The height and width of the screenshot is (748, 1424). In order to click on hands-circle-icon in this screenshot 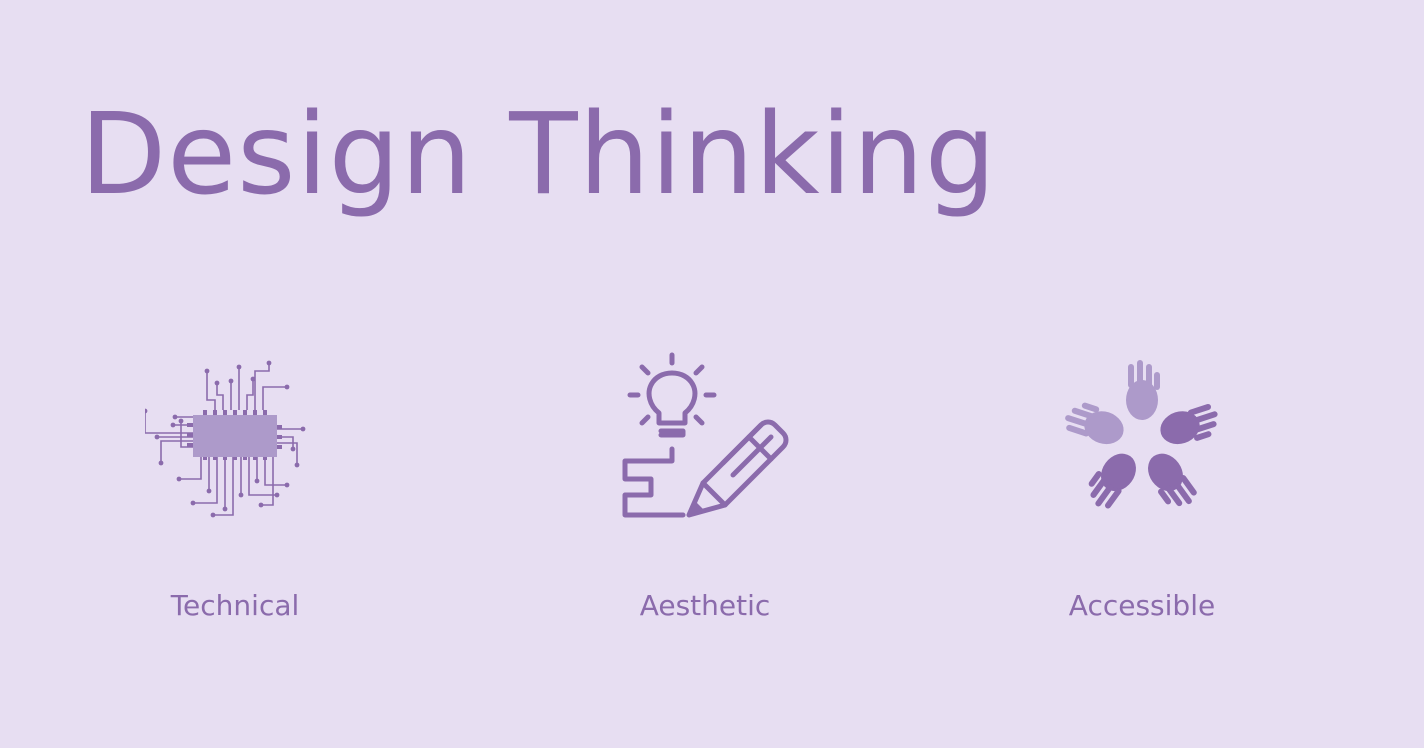, I will do `click(1142, 435)`.